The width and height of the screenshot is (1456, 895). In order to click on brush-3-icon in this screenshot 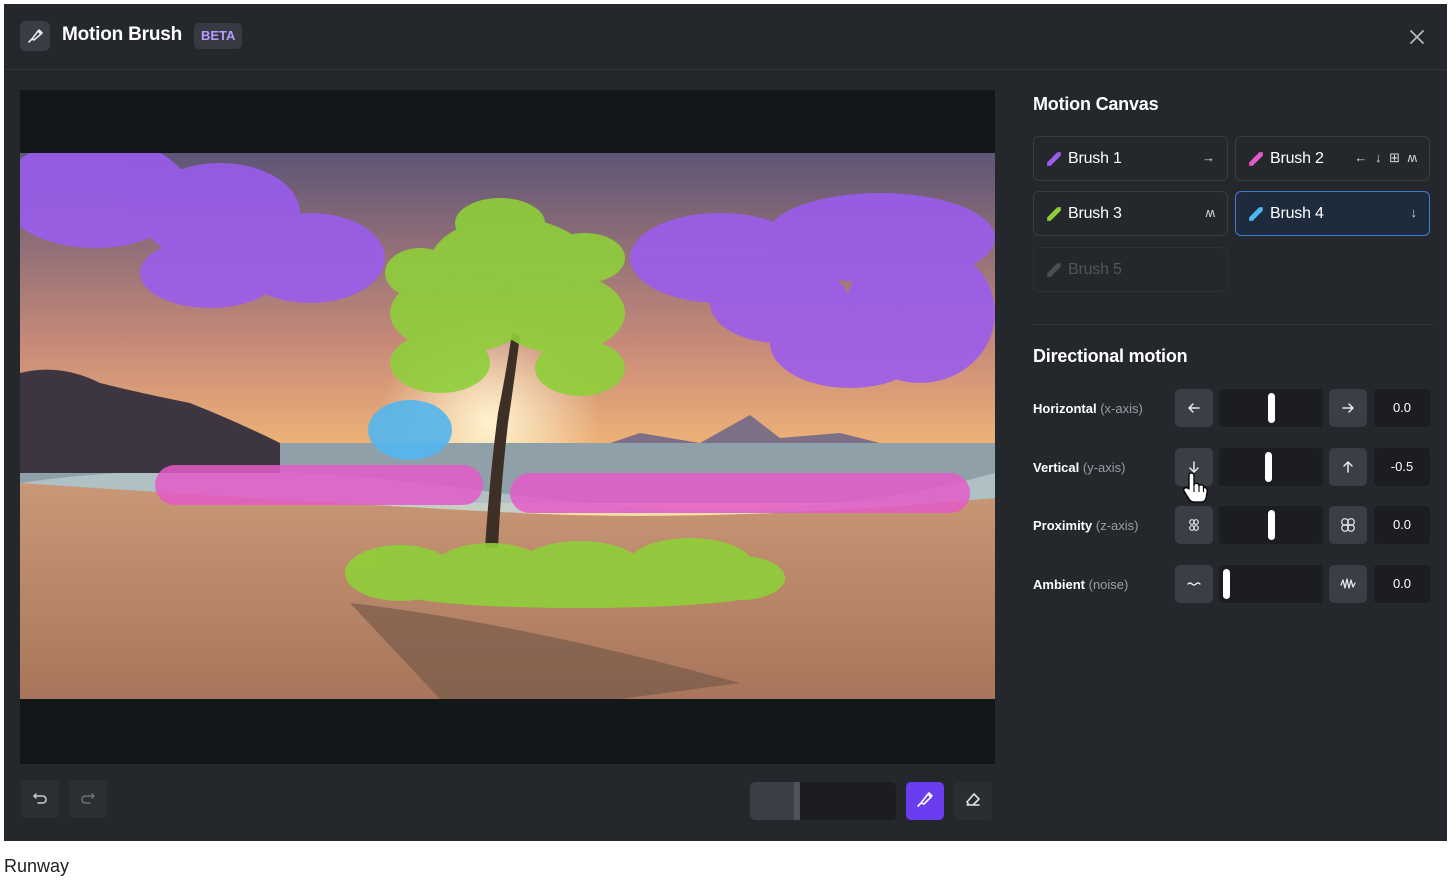, I will do `click(1054, 214)`.